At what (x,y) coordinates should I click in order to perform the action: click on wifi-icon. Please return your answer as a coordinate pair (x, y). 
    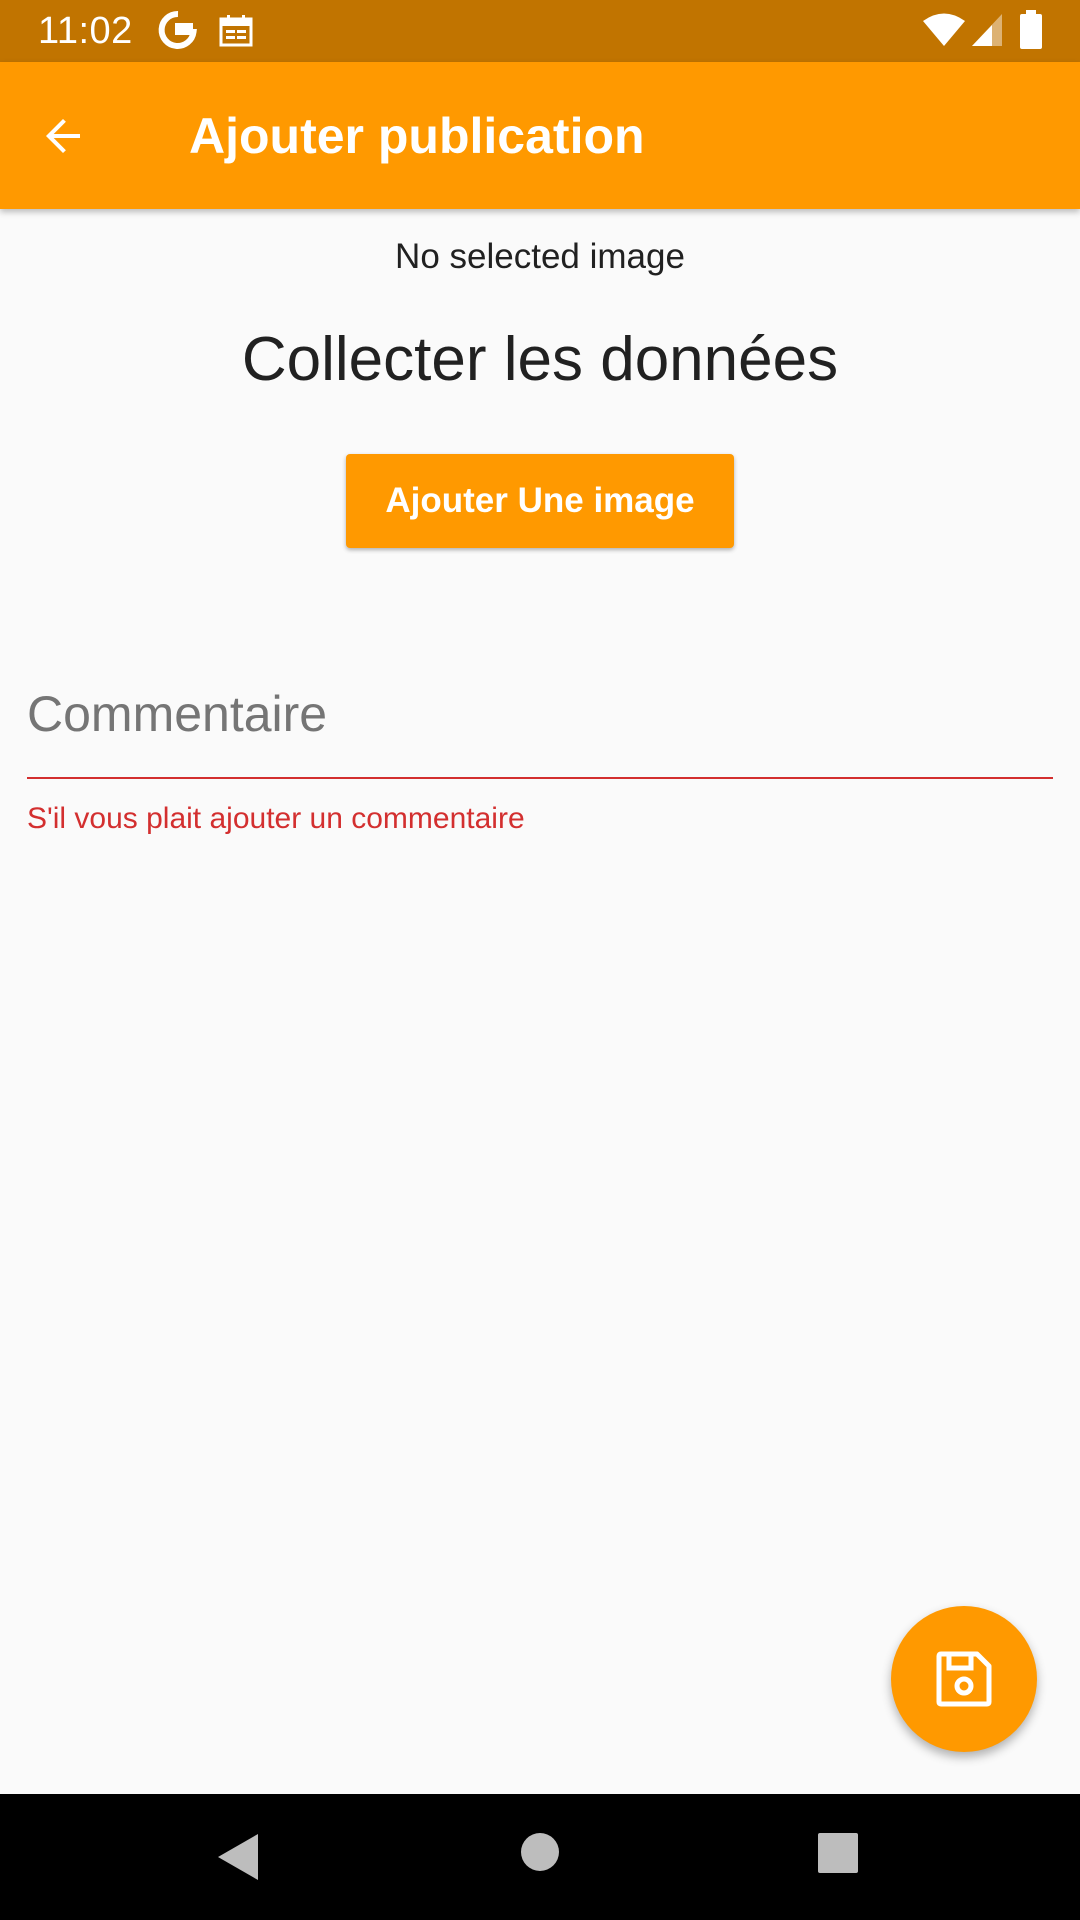
    Looking at the image, I should click on (944, 29).